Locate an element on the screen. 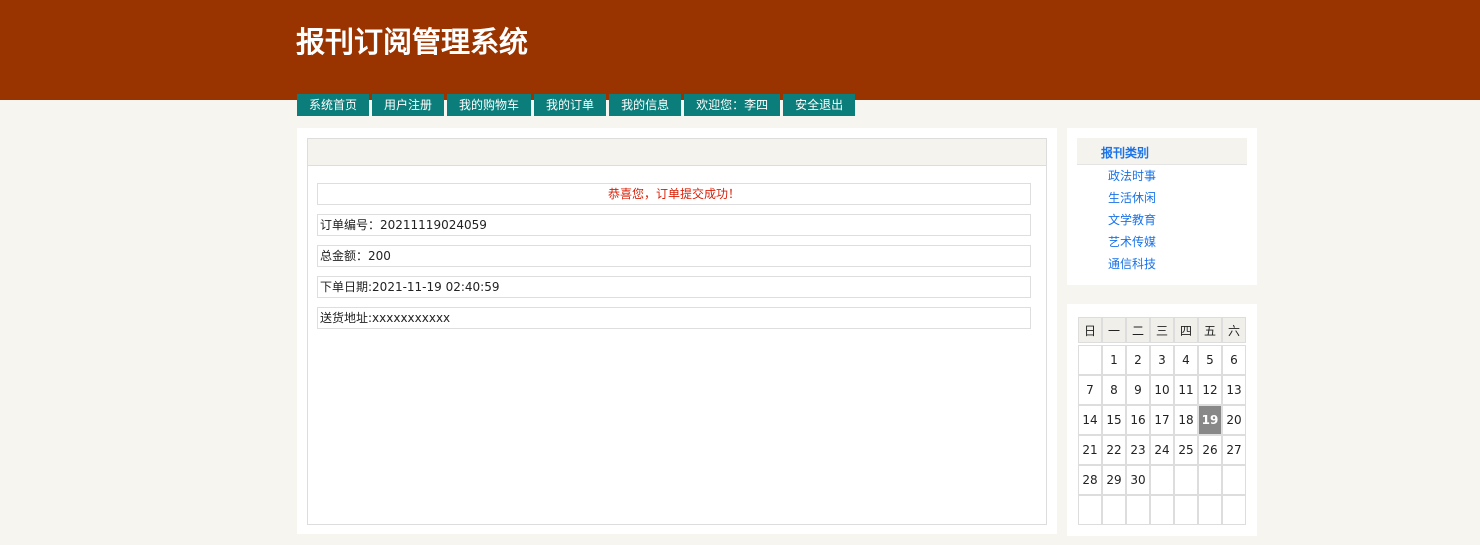 The image size is (1480, 545). calendar-weekday-row: 日 一 二 三 四 五 六 is located at coordinates (1162, 330).